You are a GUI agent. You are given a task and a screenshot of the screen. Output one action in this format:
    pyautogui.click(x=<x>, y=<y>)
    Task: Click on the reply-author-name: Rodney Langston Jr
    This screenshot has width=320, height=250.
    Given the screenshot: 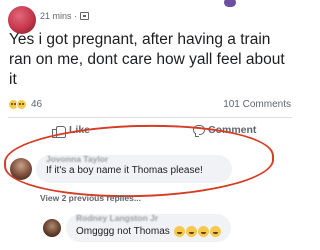 What is the action you would take?
    pyautogui.click(x=117, y=218)
    